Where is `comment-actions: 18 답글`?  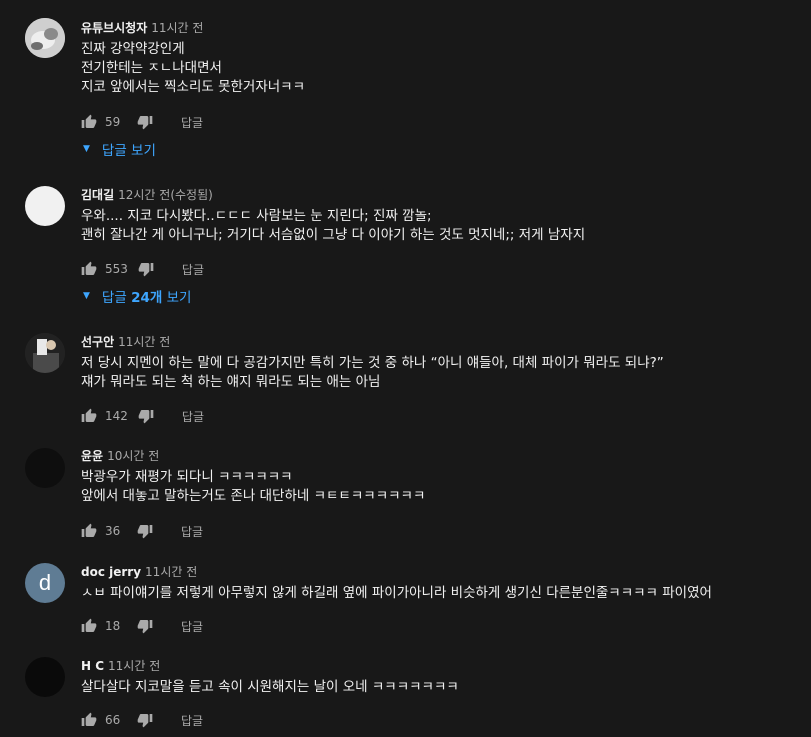 comment-actions: 18 답글 is located at coordinates (142, 626).